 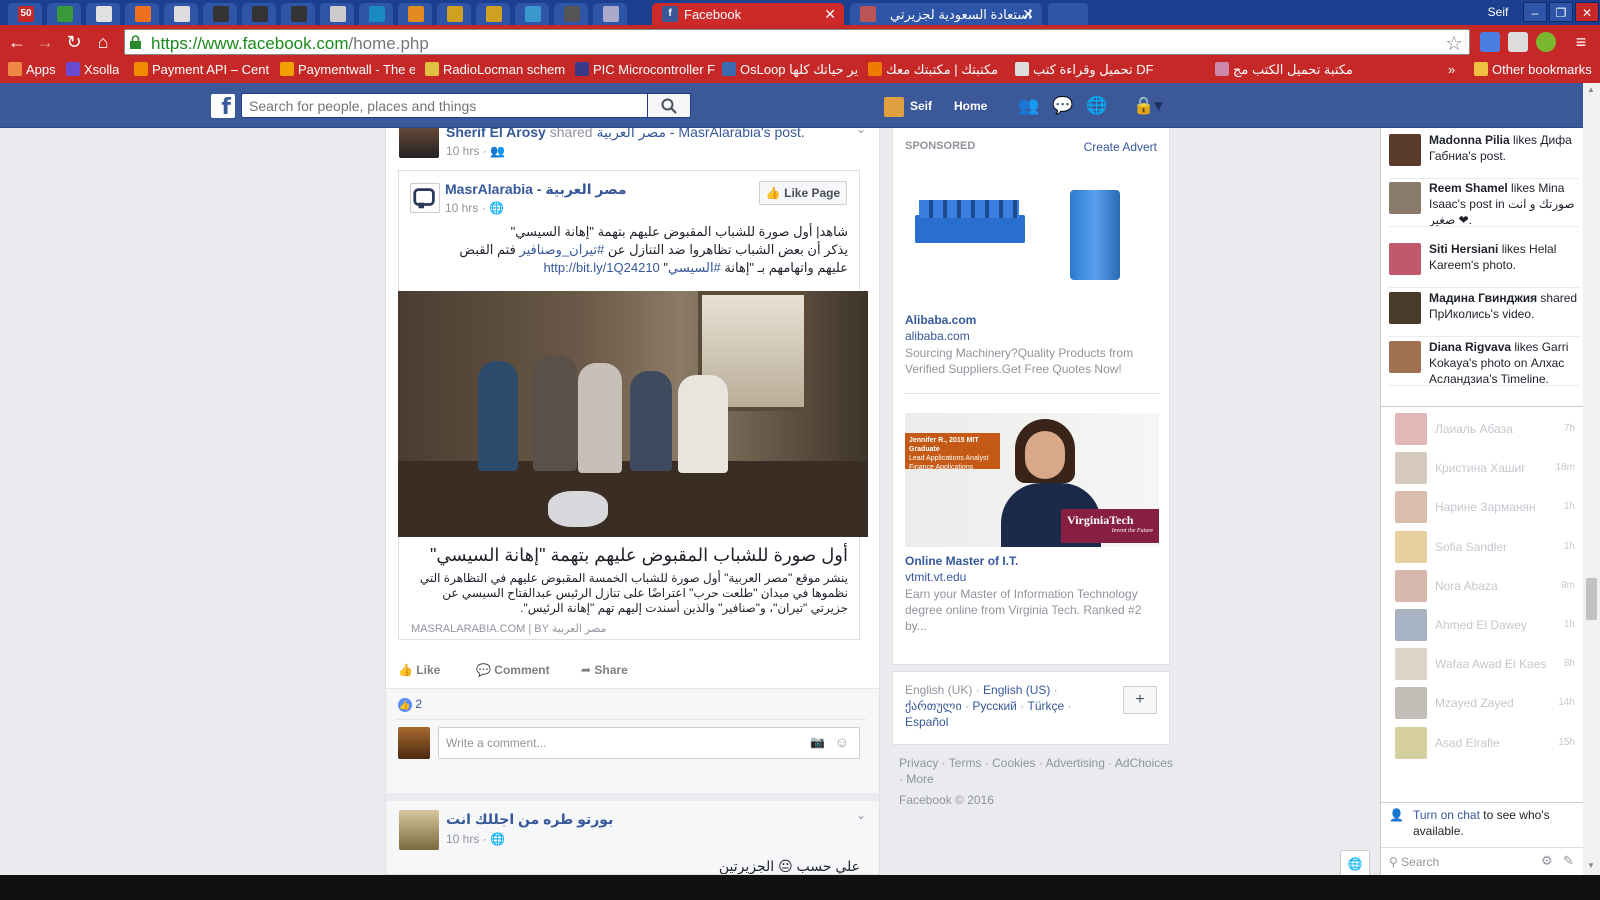 I want to click on bookmark-item: RadioLocman schem, so click(x=495, y=69).